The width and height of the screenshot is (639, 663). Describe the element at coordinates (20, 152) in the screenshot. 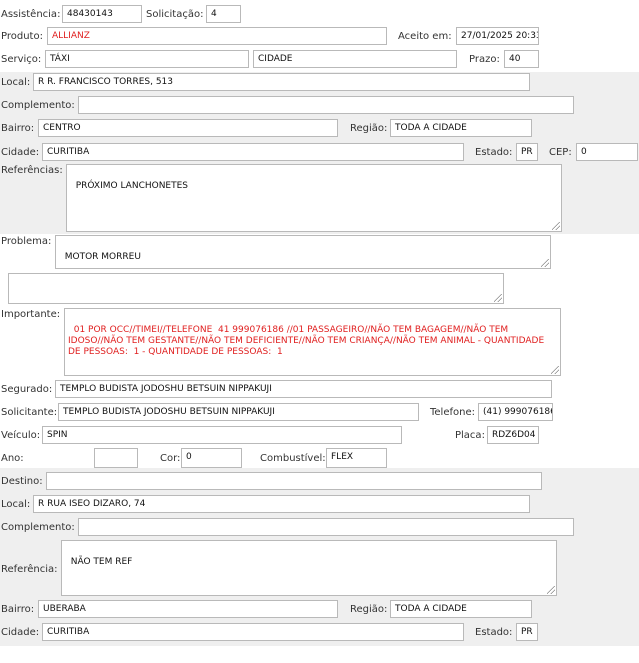

I see `cidade-label: Cidade:` at that location.